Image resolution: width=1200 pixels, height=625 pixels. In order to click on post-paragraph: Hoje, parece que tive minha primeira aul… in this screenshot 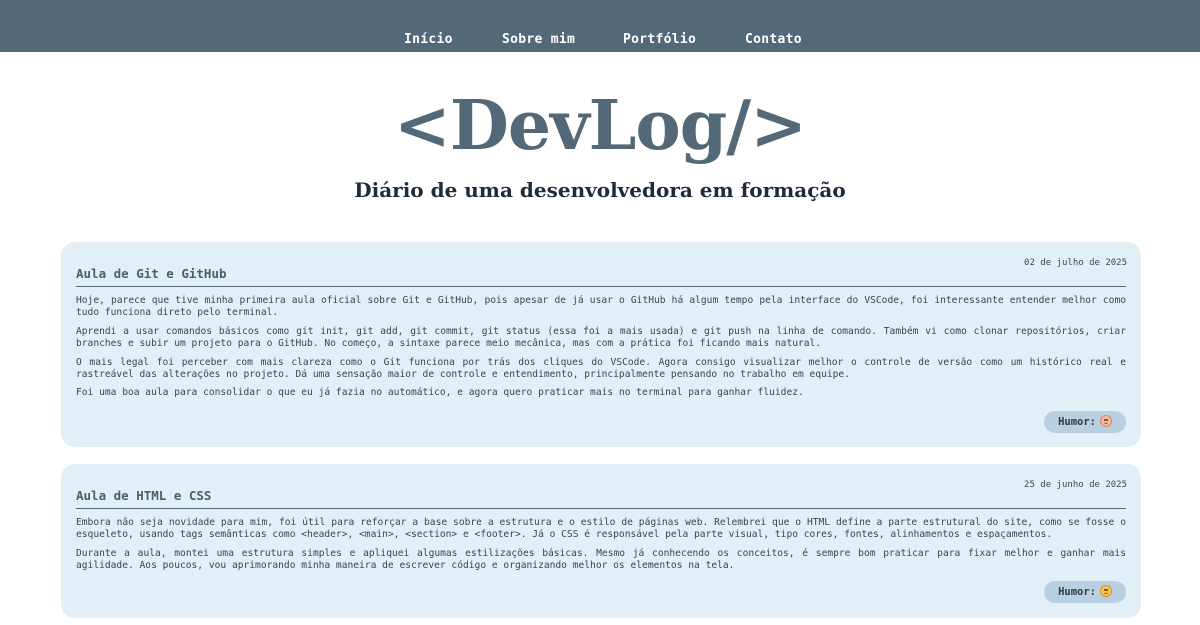, I will do `click(601, 307)`.